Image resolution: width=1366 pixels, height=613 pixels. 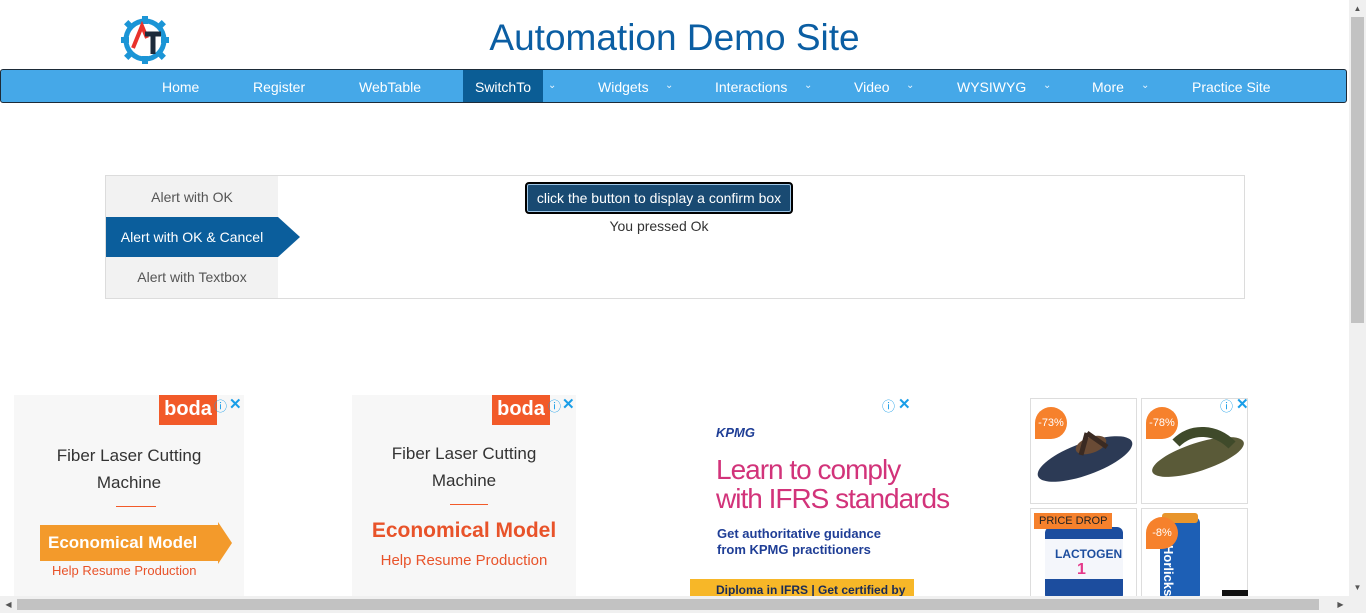 What do you see at coordinates (799, 533) in the screenshot?
I see `ad-subtext-1: Get authoritative guidance` at bounding box center [799, 533].